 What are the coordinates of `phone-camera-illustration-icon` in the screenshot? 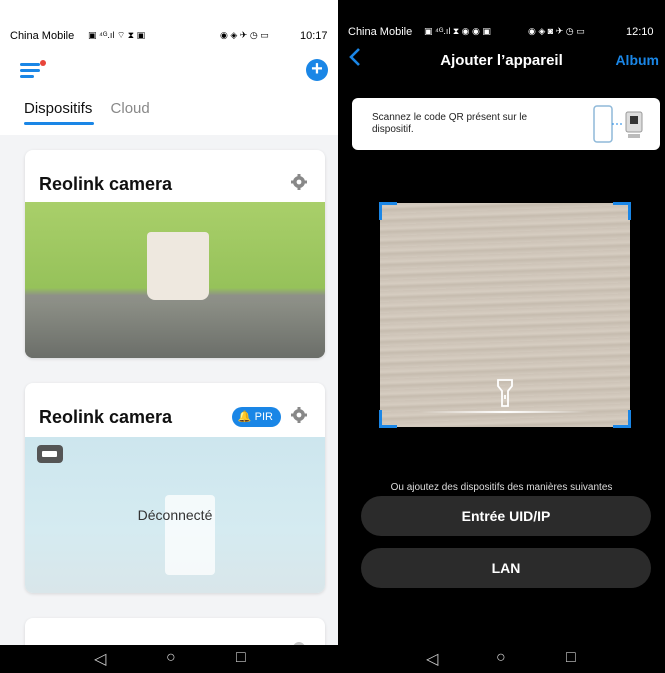 It's located at (618, 125).